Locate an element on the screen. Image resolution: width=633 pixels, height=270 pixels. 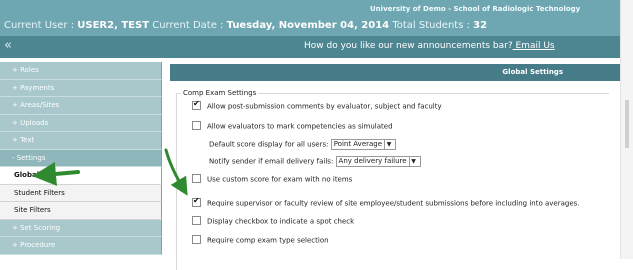
require-type-label: Require comp exam type selection is located at coordinates (268, 240).